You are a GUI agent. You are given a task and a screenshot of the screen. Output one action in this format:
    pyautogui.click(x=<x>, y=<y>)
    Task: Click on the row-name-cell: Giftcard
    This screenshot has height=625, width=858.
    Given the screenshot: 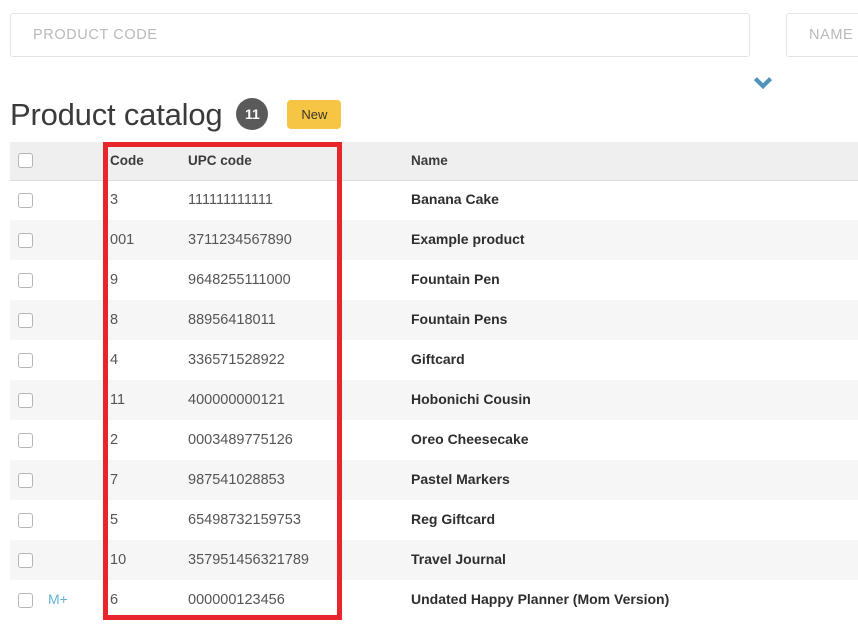 What is the action you would take?
    pyautogui.click(x=631, y=360)
    